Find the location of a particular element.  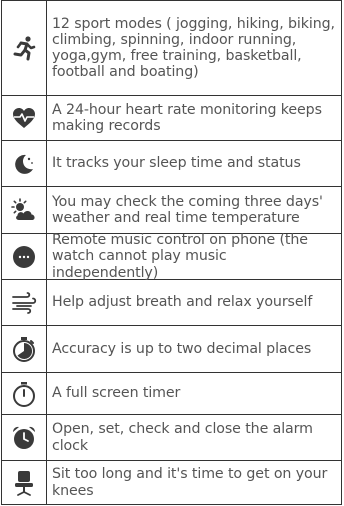

alarm-clock-icon is located at coordinates (24, 437).